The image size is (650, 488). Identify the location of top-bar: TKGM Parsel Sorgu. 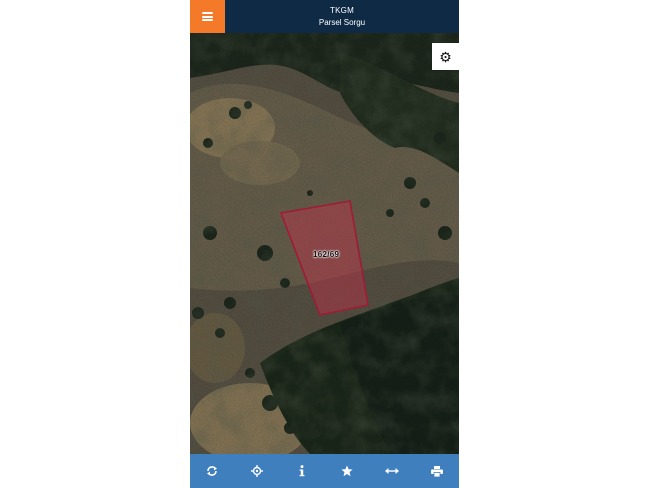
(324, 16).